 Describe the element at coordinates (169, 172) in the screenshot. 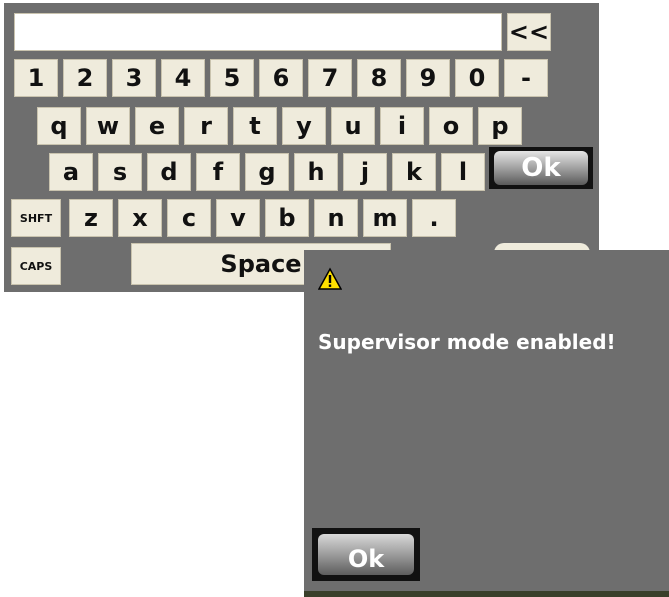

I see `key-d: d` at that location.